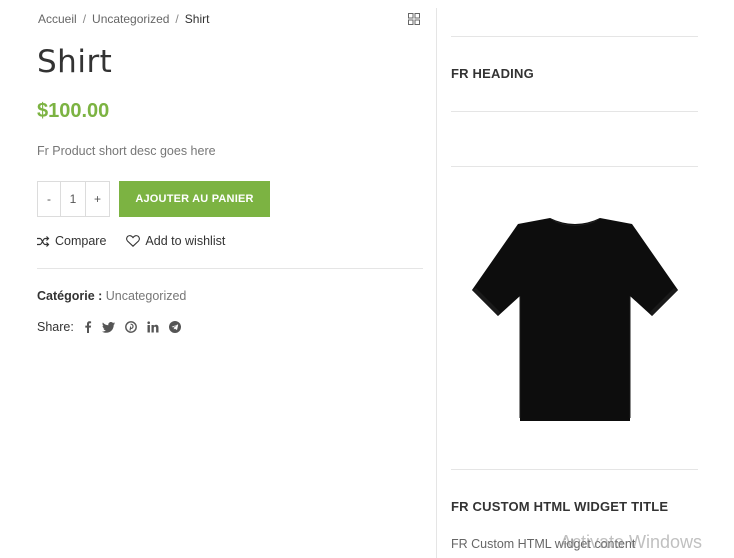  I want to click on product-short-description: Fr Product short desc goes here, so click(126, 151).